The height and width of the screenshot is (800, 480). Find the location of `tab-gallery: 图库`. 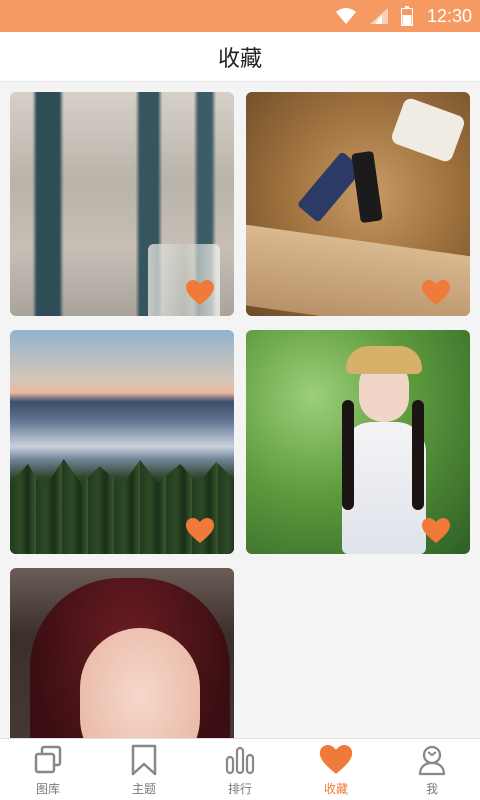

tab-gallery: 图库 is located at coordinates (48, 769).